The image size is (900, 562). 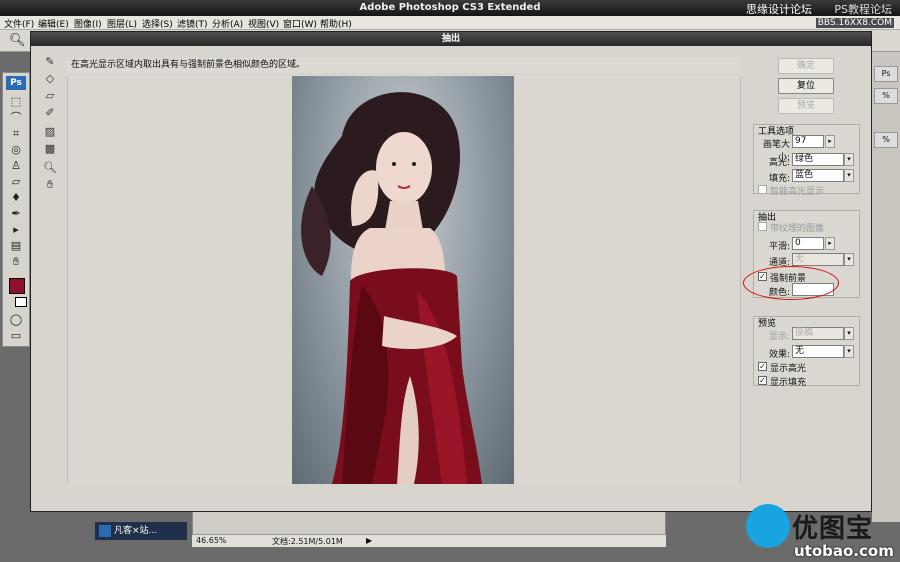 What do you see at coordinates (779, 355) in the screenshot?
I see `effect-label: 效果:` at bounding box center [779, 355].